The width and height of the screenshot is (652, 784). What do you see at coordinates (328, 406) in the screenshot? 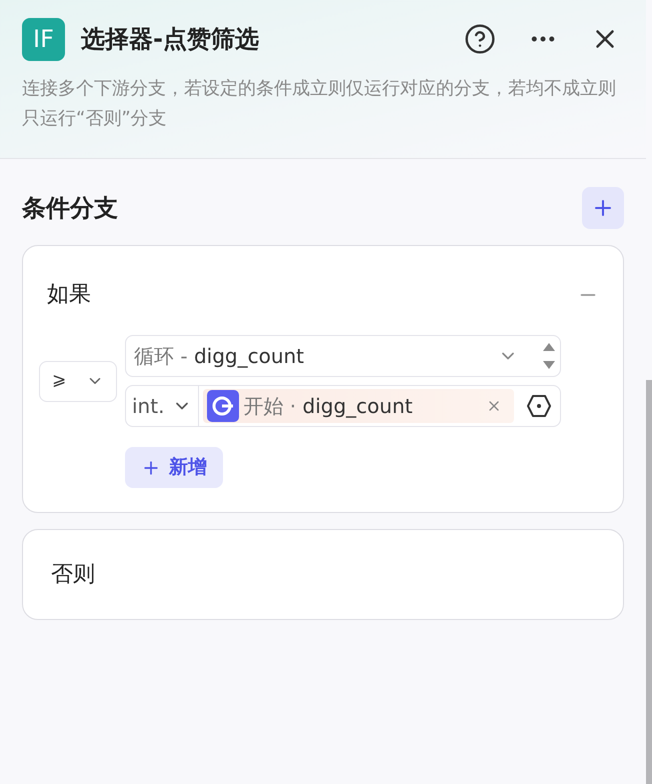
I see `variable-text: 开始 · digg_count` at bounding box center [328, 406].